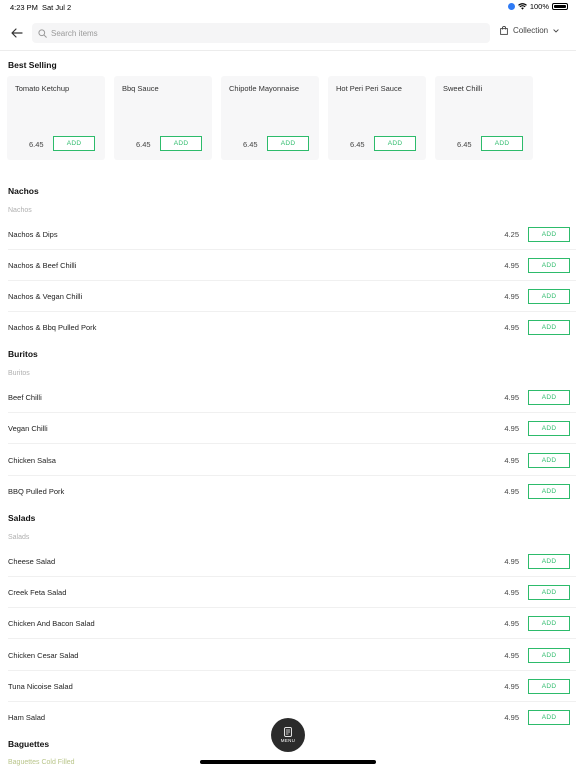 This screenshot has width=576, height=768. I want to click on search-bar, so click(261, 33).